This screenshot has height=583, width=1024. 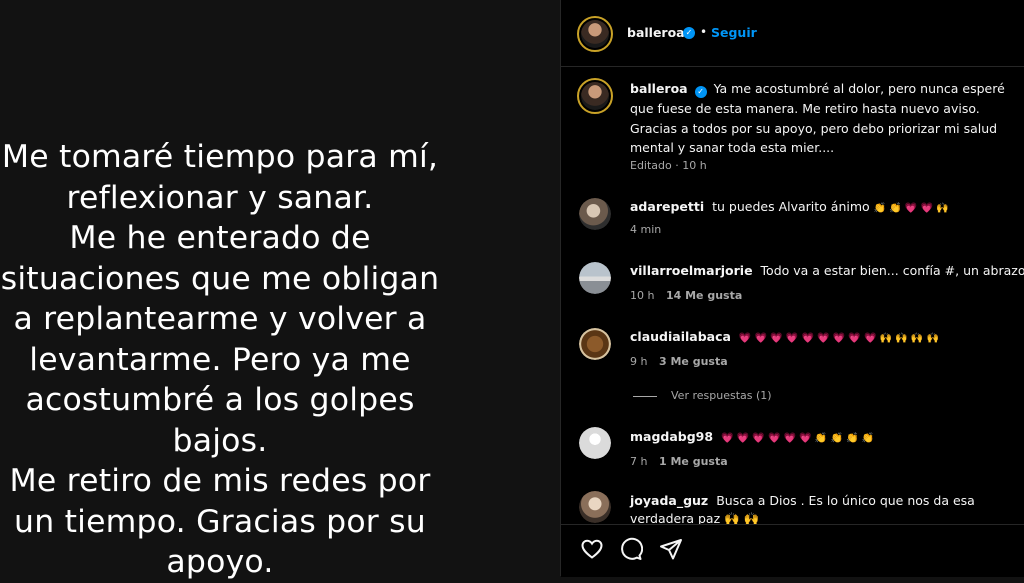 What do you see at coordinates (671, 436) in the screenshot?
I see `comment-username: magdabg98` at bounding box center [671, 436].